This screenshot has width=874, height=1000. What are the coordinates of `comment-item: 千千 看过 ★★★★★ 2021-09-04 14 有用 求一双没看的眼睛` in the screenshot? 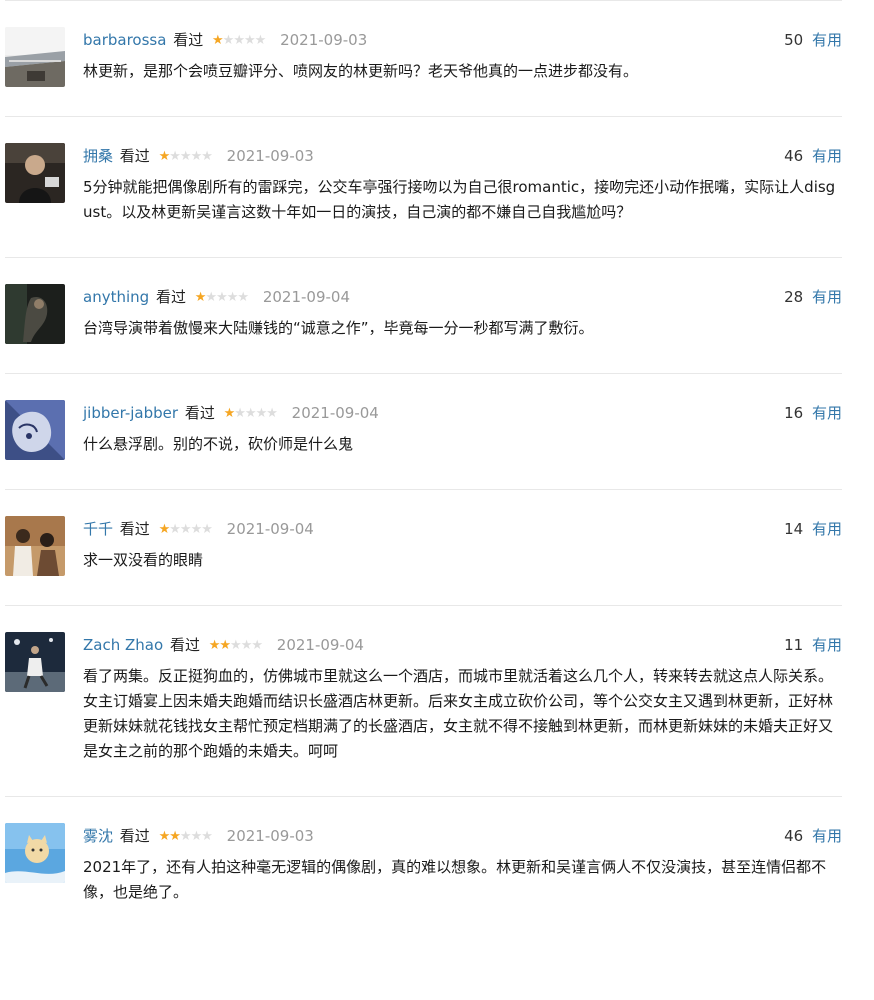 It's located at (423, 548).